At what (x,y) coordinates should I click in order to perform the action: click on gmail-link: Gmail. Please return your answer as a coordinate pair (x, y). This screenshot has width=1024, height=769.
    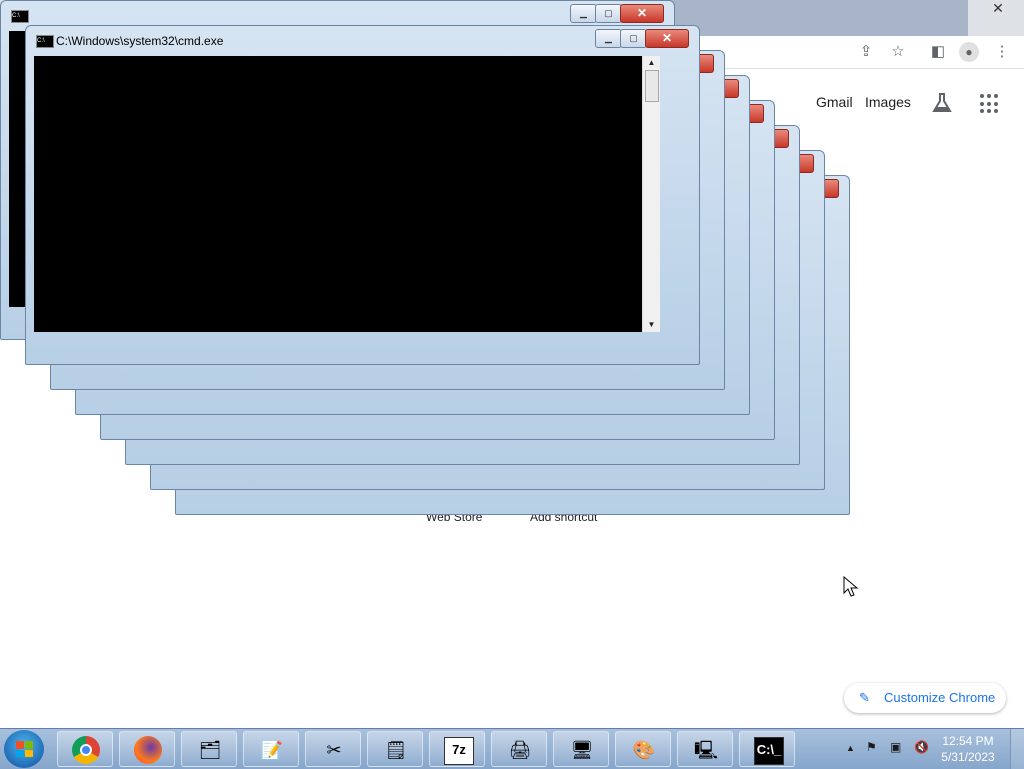
    Looking at the image, I should click on (834, 102).